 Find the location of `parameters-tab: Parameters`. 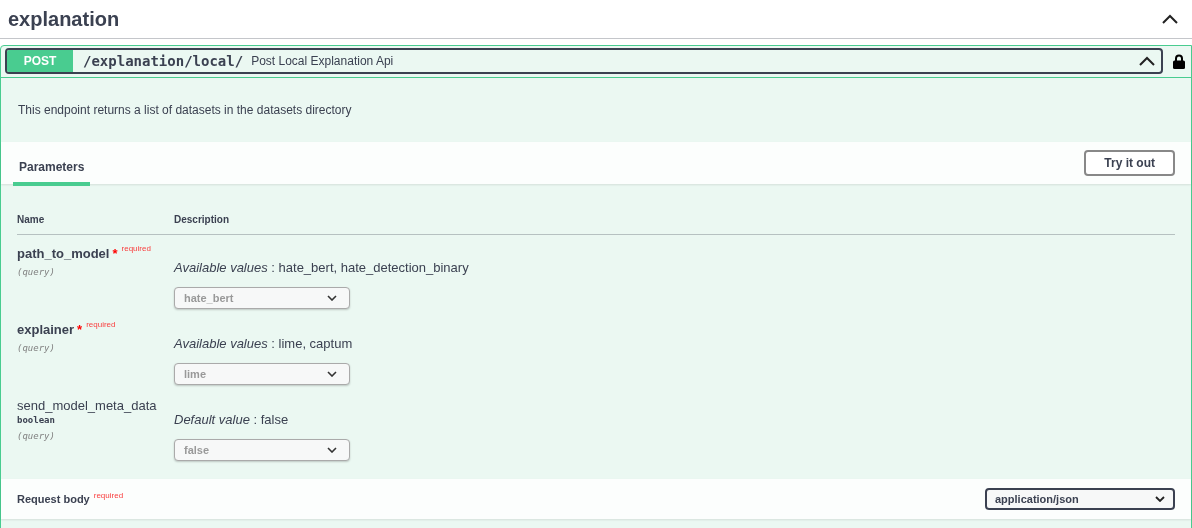

parameters-tab: Parameters is located at coordinates (52, 167).